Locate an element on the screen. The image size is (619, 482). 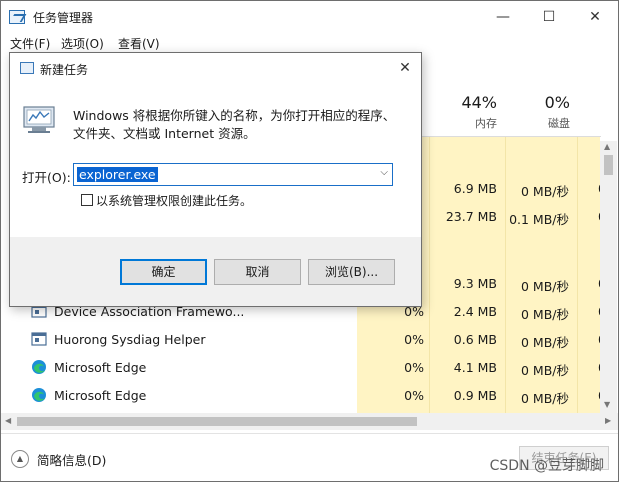
table-row: Microsoft Edge 0% 0.9 MB 0 MB/秒 0 is located at coordinates (303, 395).